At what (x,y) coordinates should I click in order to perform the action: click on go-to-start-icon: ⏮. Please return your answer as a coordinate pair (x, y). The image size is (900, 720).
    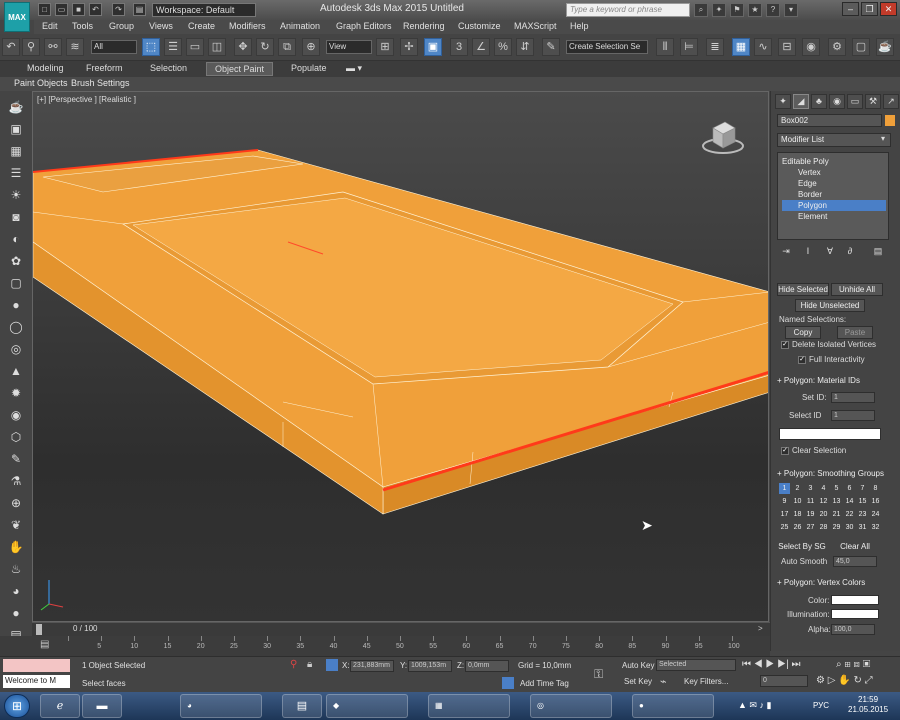
    Looking at the image, I should click on (746, 664).